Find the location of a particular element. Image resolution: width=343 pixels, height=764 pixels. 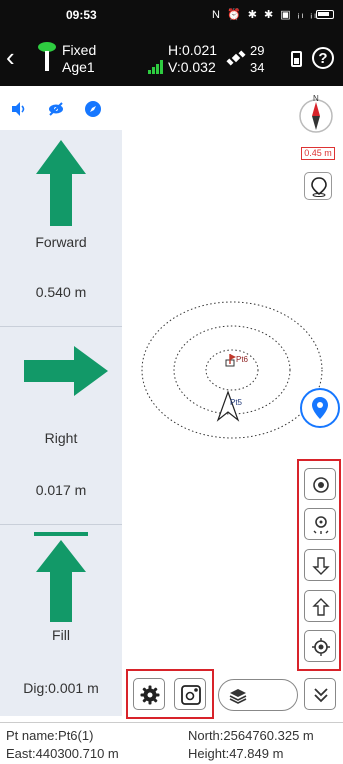

precision-block: H:0.021 V:0.032 is located at coordinates (192, 59).